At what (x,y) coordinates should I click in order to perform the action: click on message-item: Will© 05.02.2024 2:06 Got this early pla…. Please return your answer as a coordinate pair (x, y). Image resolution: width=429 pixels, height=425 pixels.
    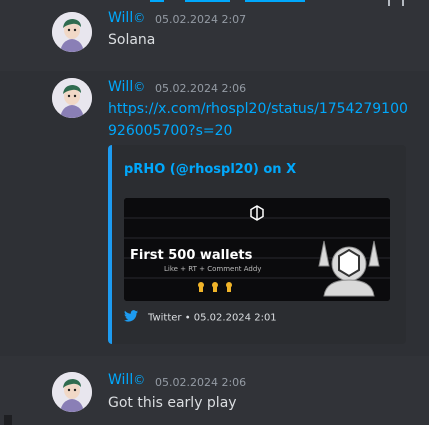
    Looking at the image, I should click on (214, 394).